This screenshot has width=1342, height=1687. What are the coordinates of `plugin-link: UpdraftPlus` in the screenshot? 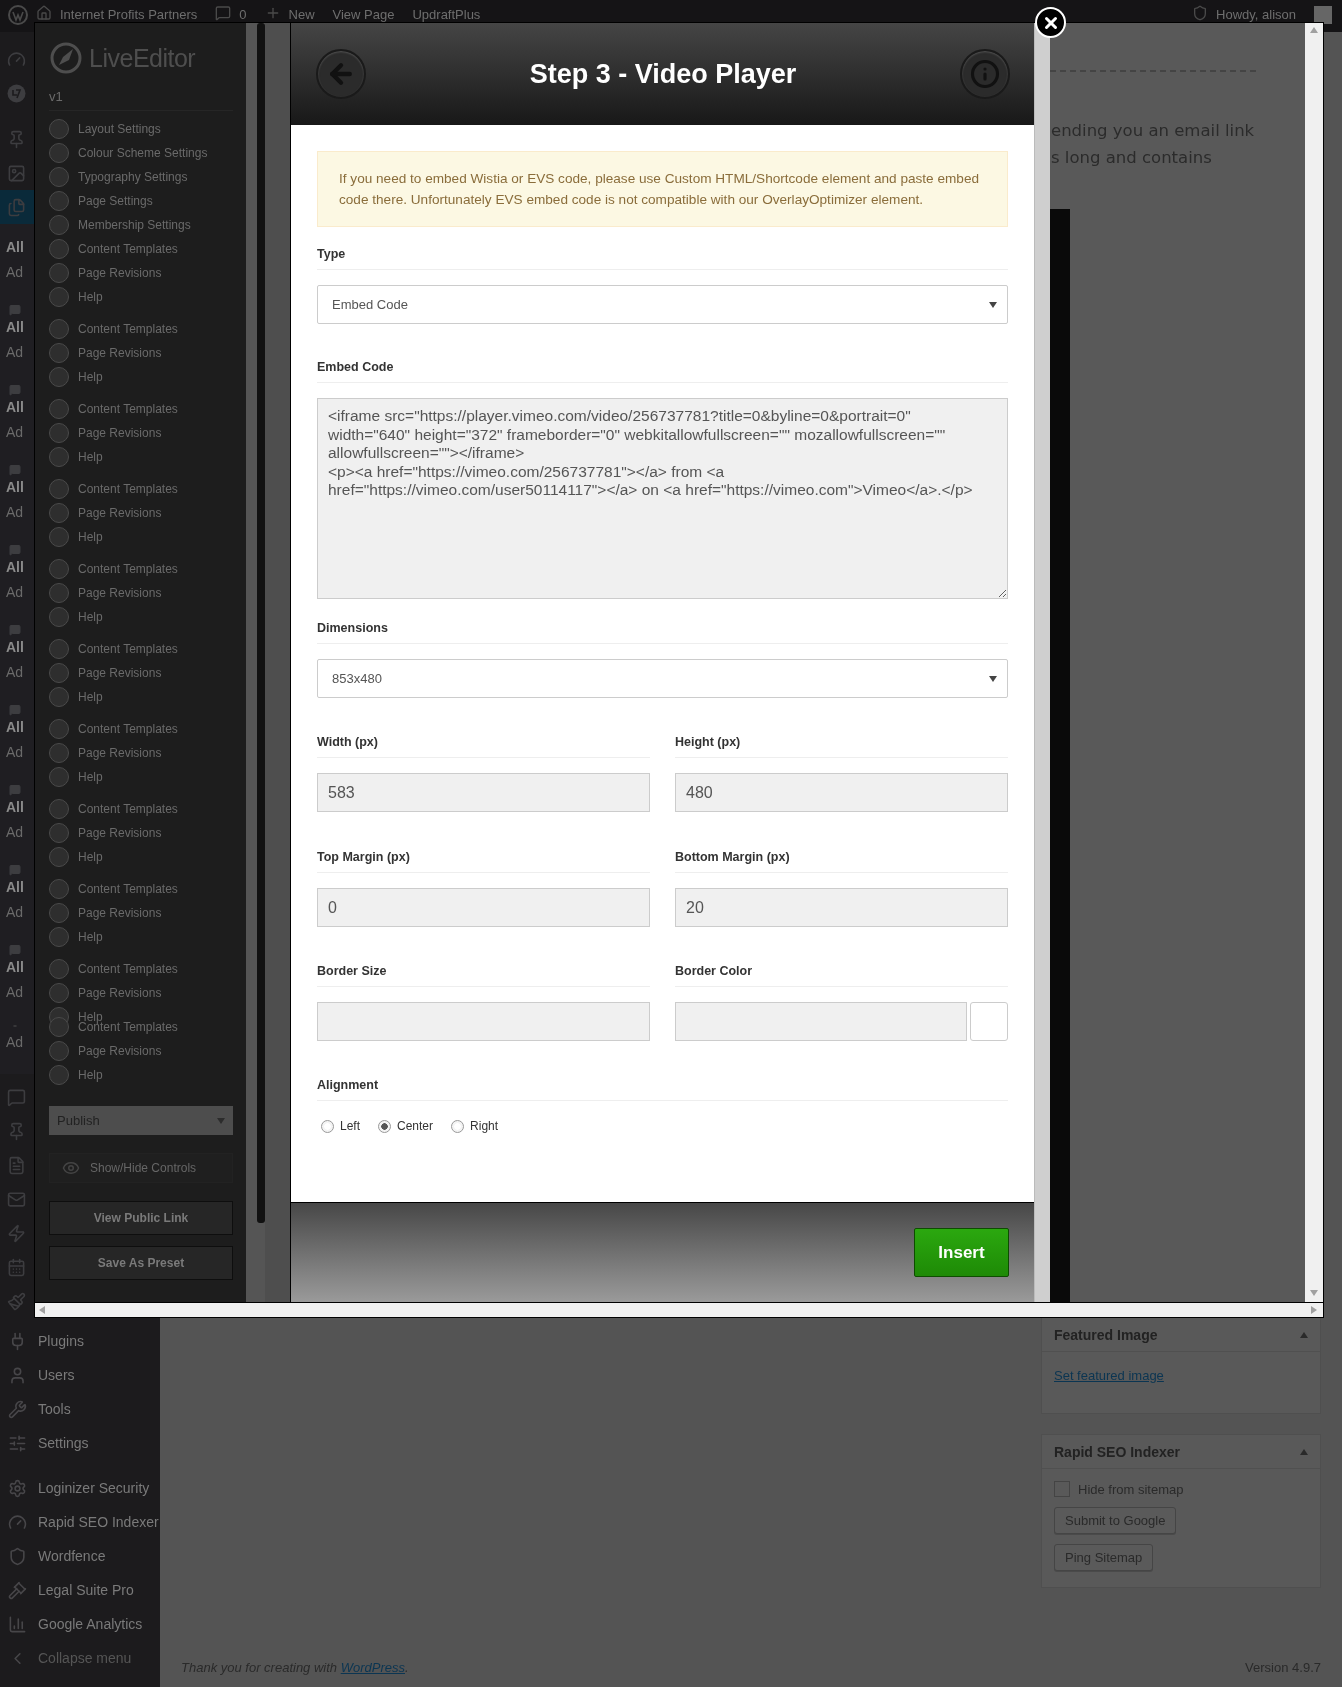 It's located at (446, 15).